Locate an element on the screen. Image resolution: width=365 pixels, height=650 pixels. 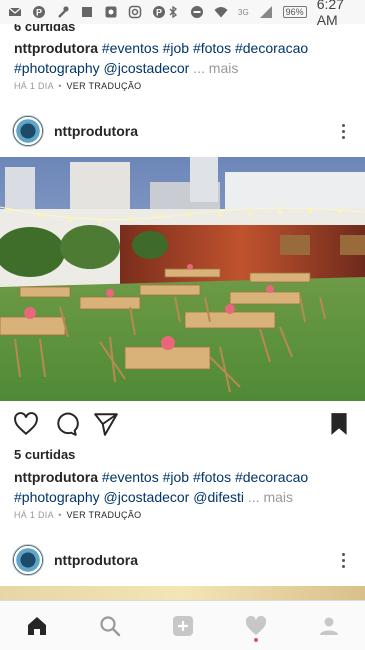
wrench-icon is located at coordinates (63, 12).